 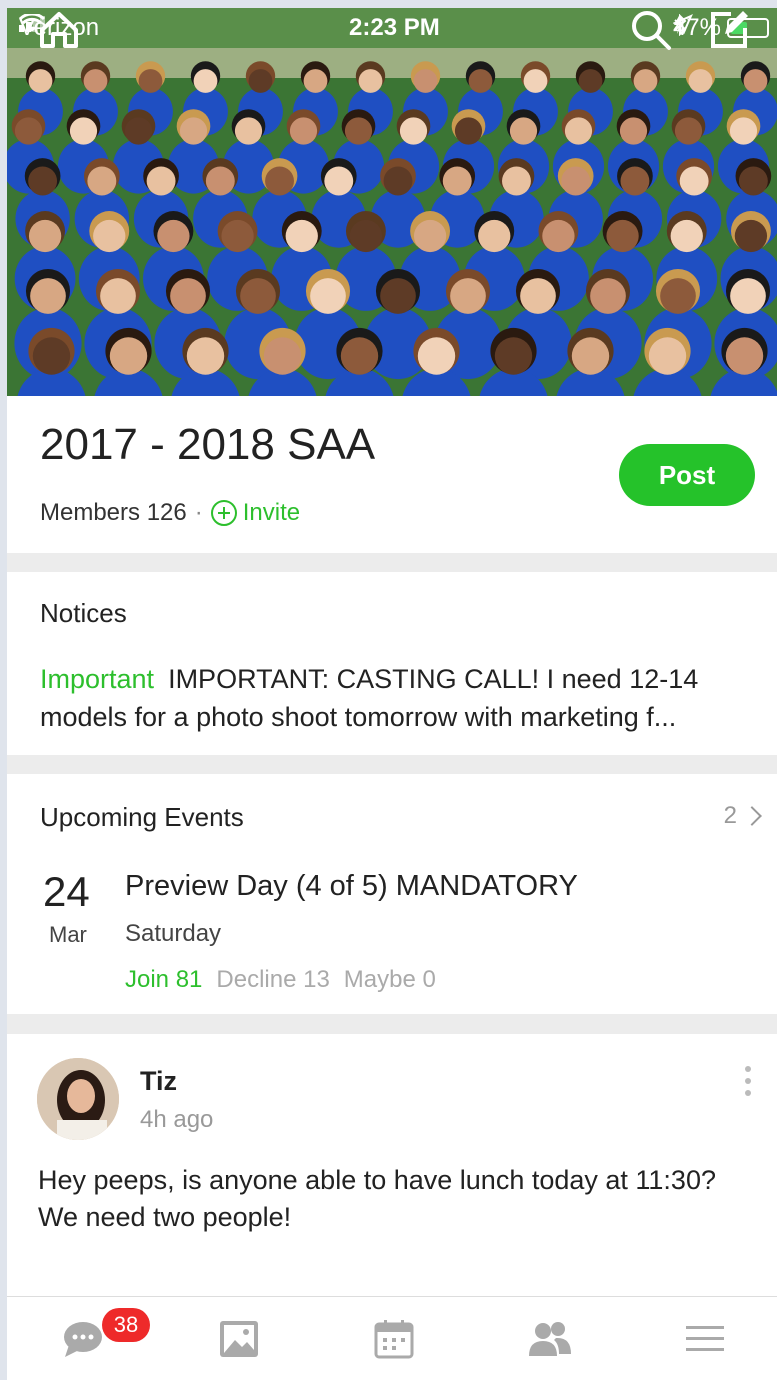 I want to click on notice-tag: Important, so click(x=97, y=679).